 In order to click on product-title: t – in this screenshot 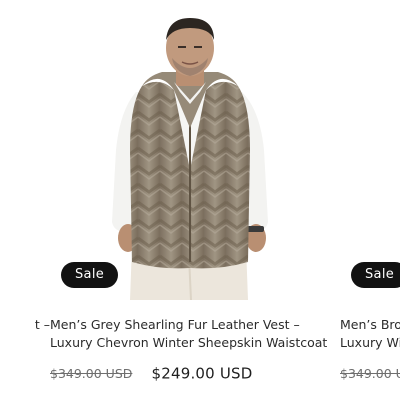, I will do `click(25, 325)`.